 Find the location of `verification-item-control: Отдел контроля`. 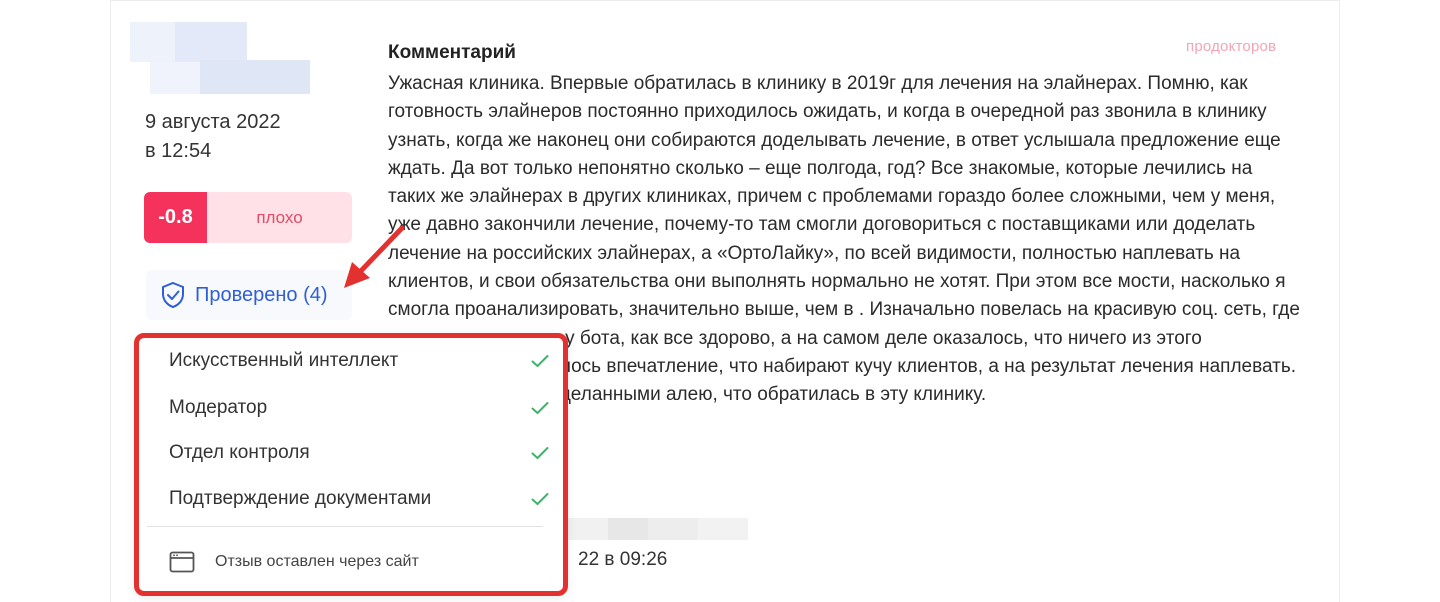

verification-item-control: Отдел контроля is located at coordinates (359, 453).